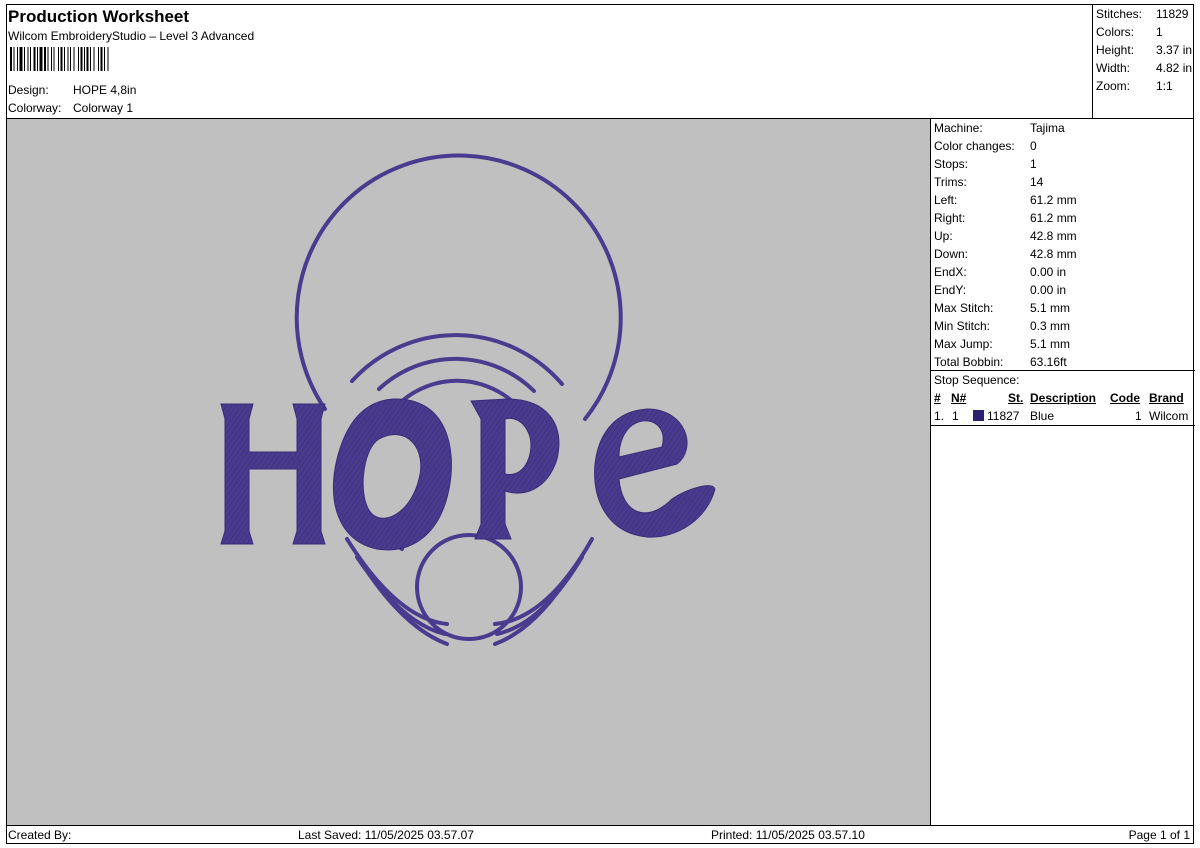 The image size is (1200, 848). Describe the element at coordinates (1125, 398) in the screenshot. I see `col-code: Code` at that location.